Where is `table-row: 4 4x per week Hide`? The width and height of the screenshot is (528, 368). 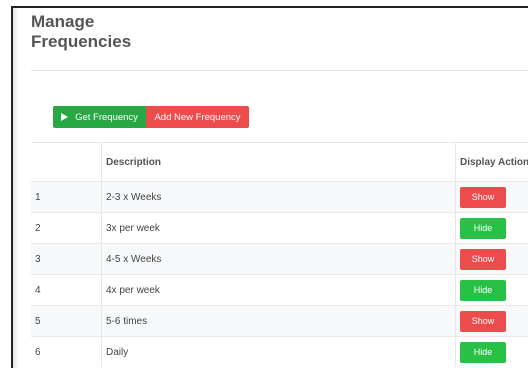
table-row: 4 4x per week Hide is located at coordinates (279, 290).